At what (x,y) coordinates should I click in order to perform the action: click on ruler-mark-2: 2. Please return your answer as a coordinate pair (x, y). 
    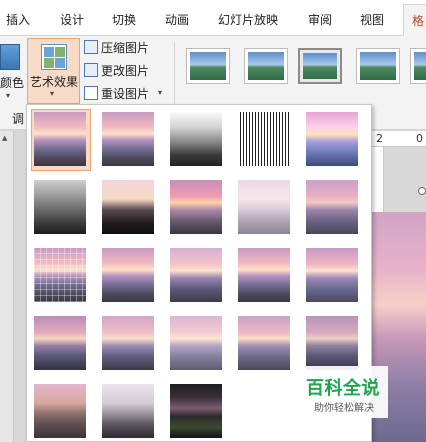
    Looking at the image, I should click on (379, 138).